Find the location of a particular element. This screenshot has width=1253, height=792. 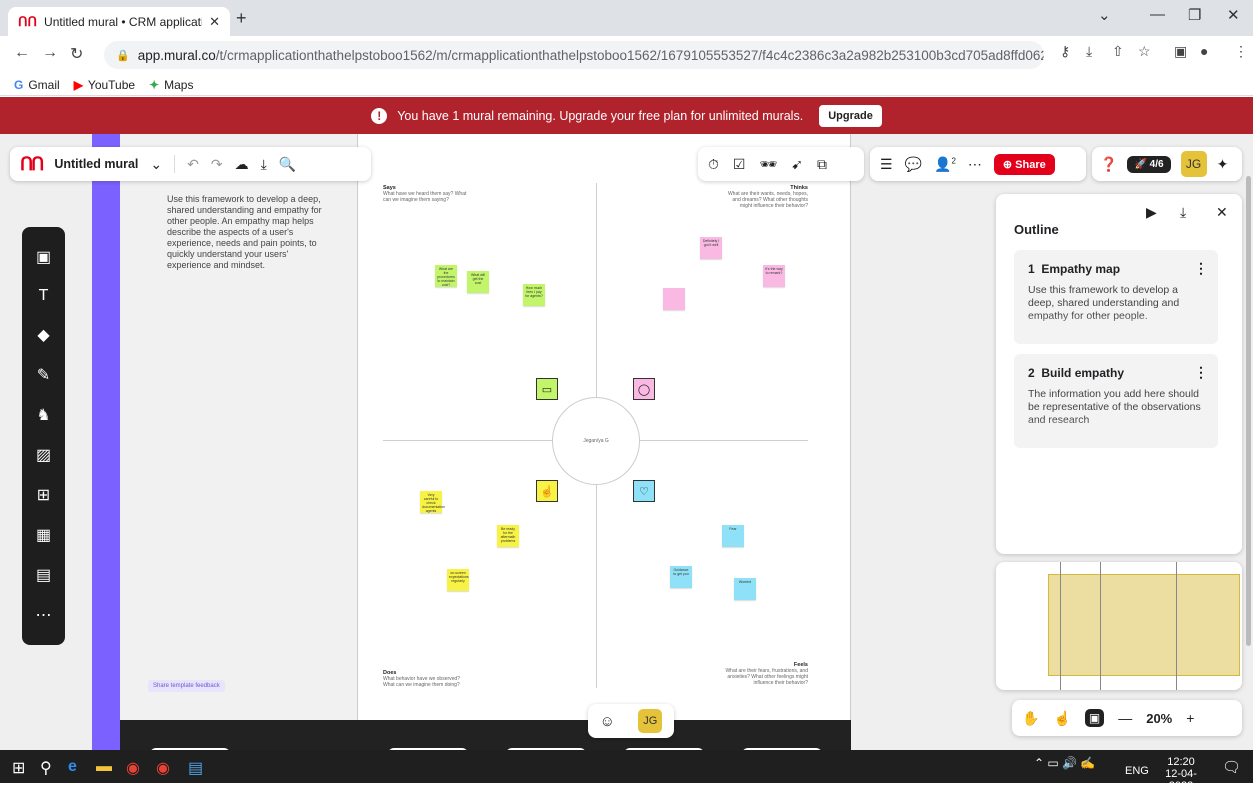

zoom-in-button: + is located at coordinates (1190, 718).